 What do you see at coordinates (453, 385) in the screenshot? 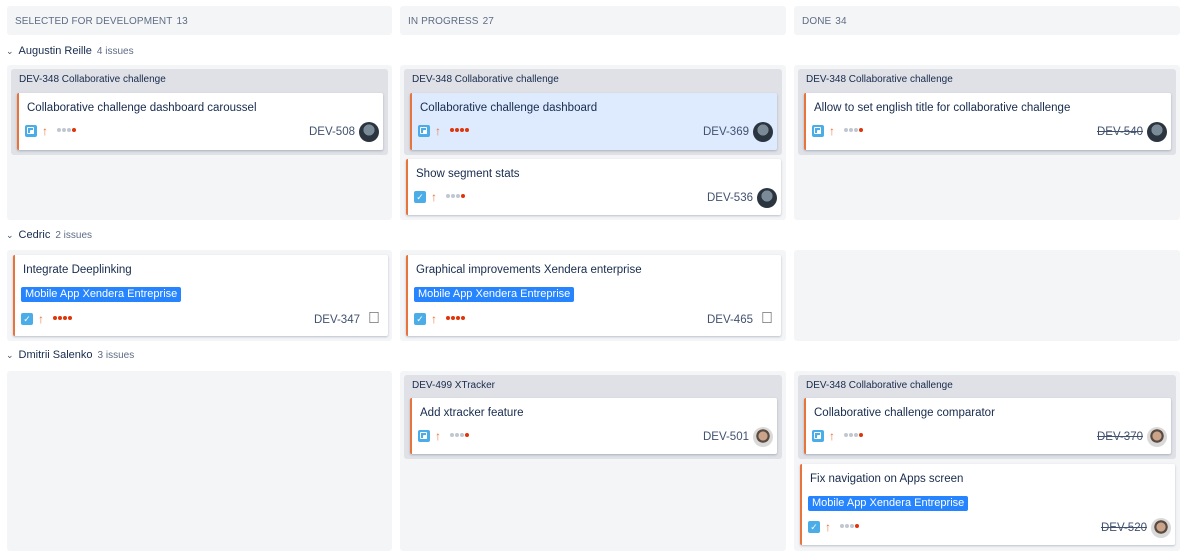
I see `epic-title: DEV-499 XTracker` at bounding box center [453, 385].